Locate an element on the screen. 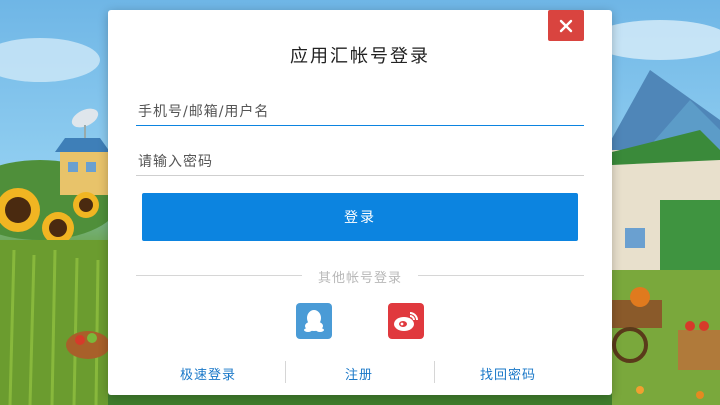 Image resolution: width=720 pixels, height=405 pixels. qq-login-button is located at coordinates (314, 321).